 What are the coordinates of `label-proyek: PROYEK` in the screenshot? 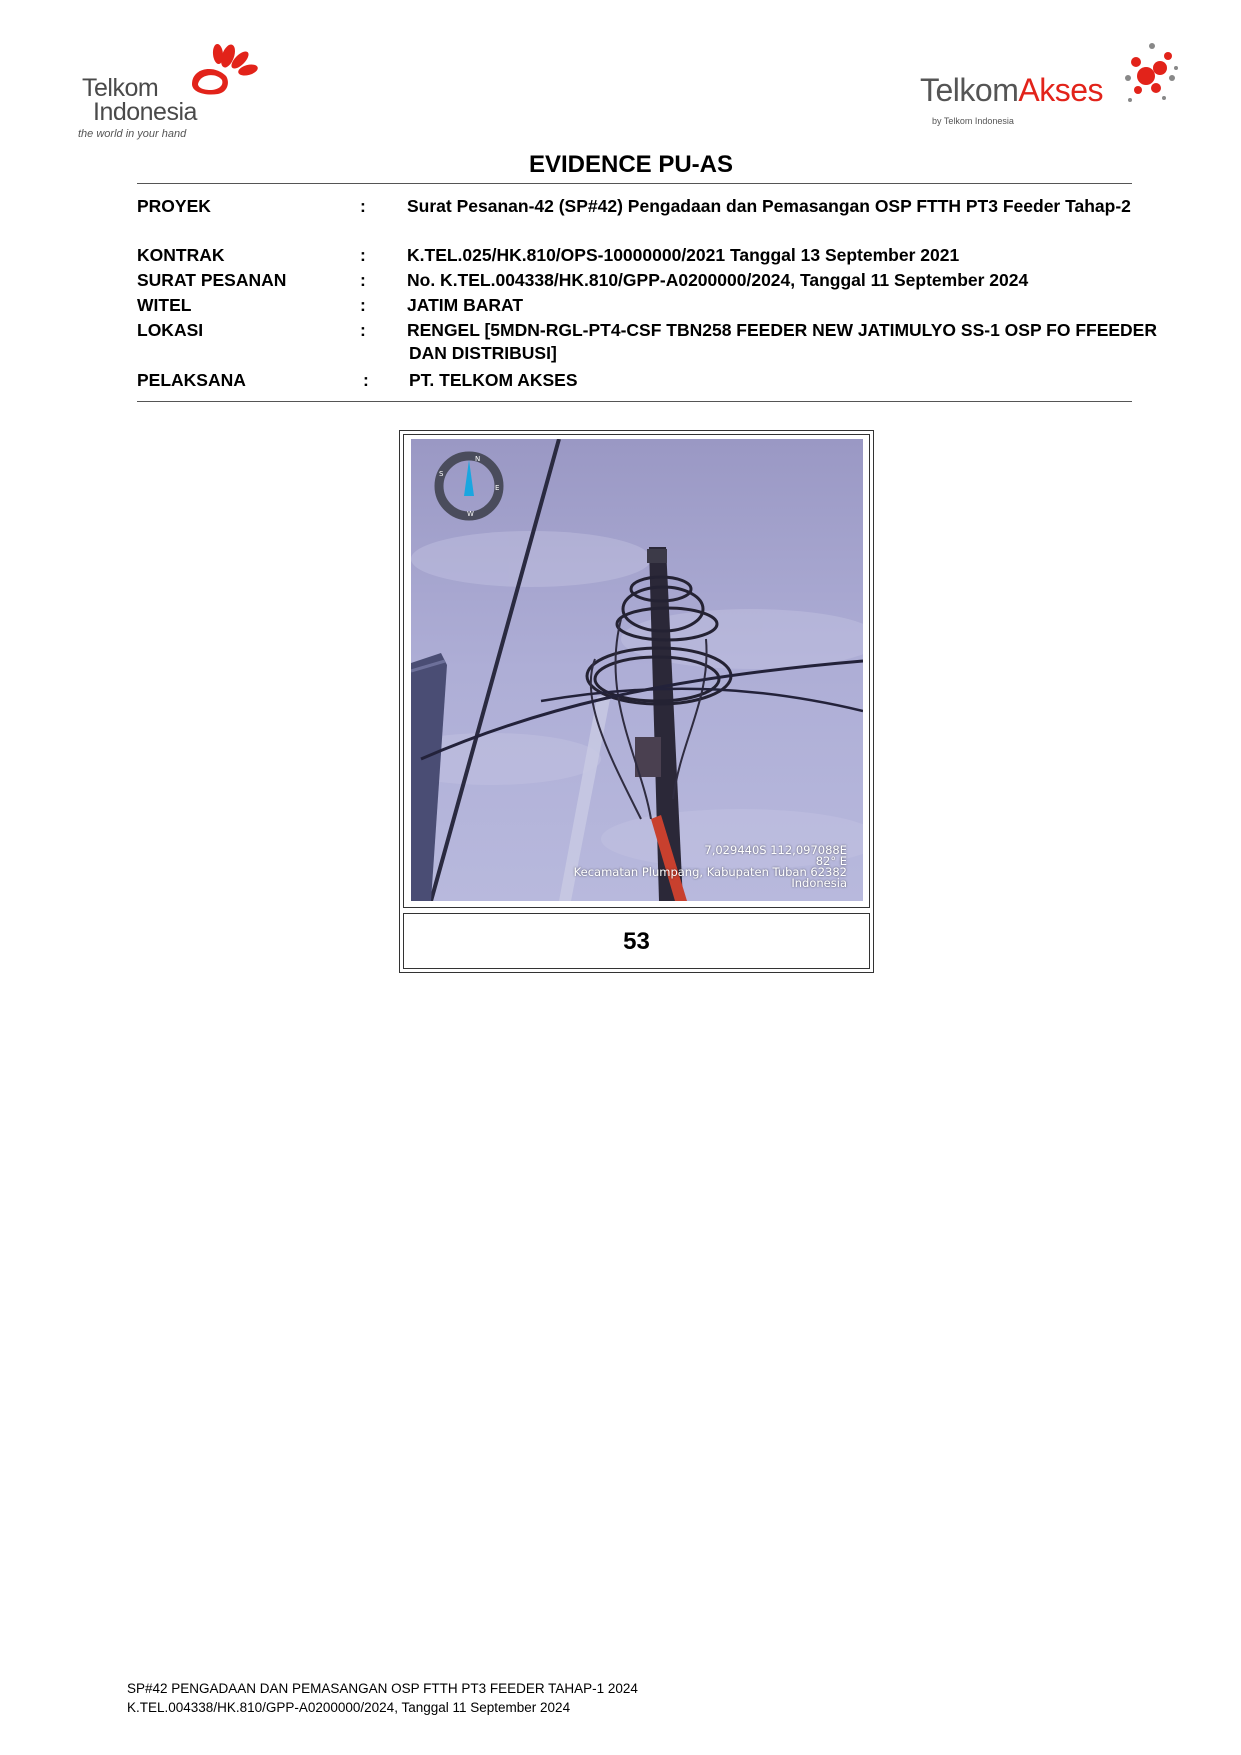 It's located at (174, 206).